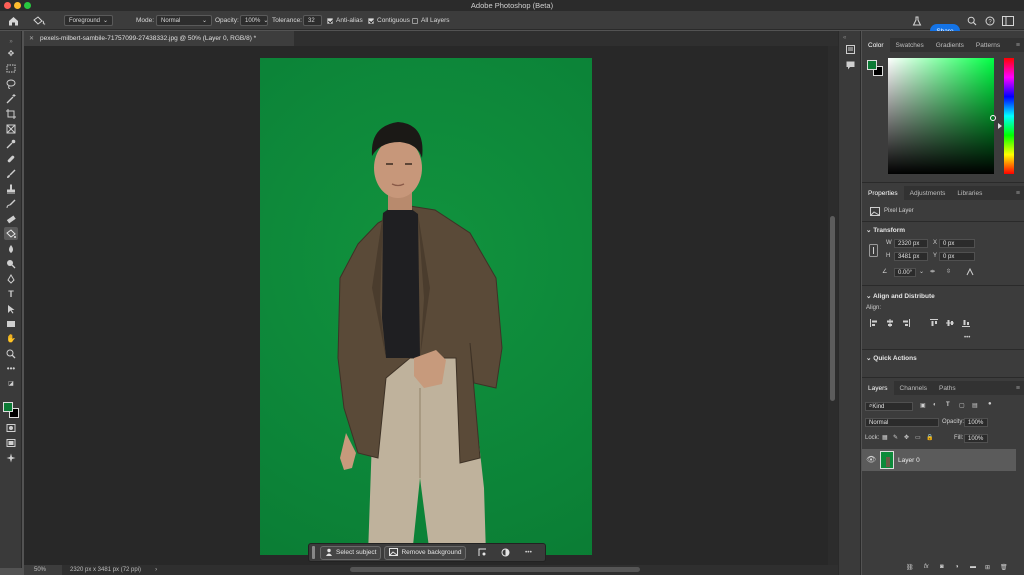 The width and height of the screenshot is (1024, 575). I want to click on fx-icon: fx, so click(926, 567).